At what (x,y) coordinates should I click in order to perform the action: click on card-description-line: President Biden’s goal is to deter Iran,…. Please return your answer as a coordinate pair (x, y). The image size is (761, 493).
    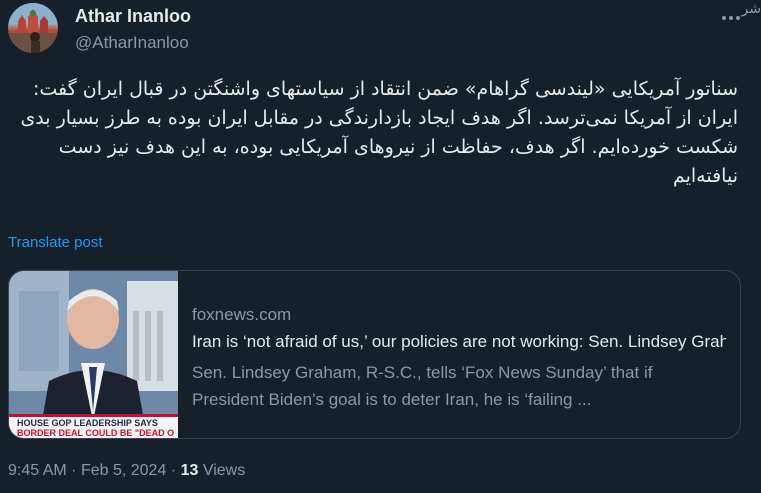
    Looking at the image, I should click on (392, 399).